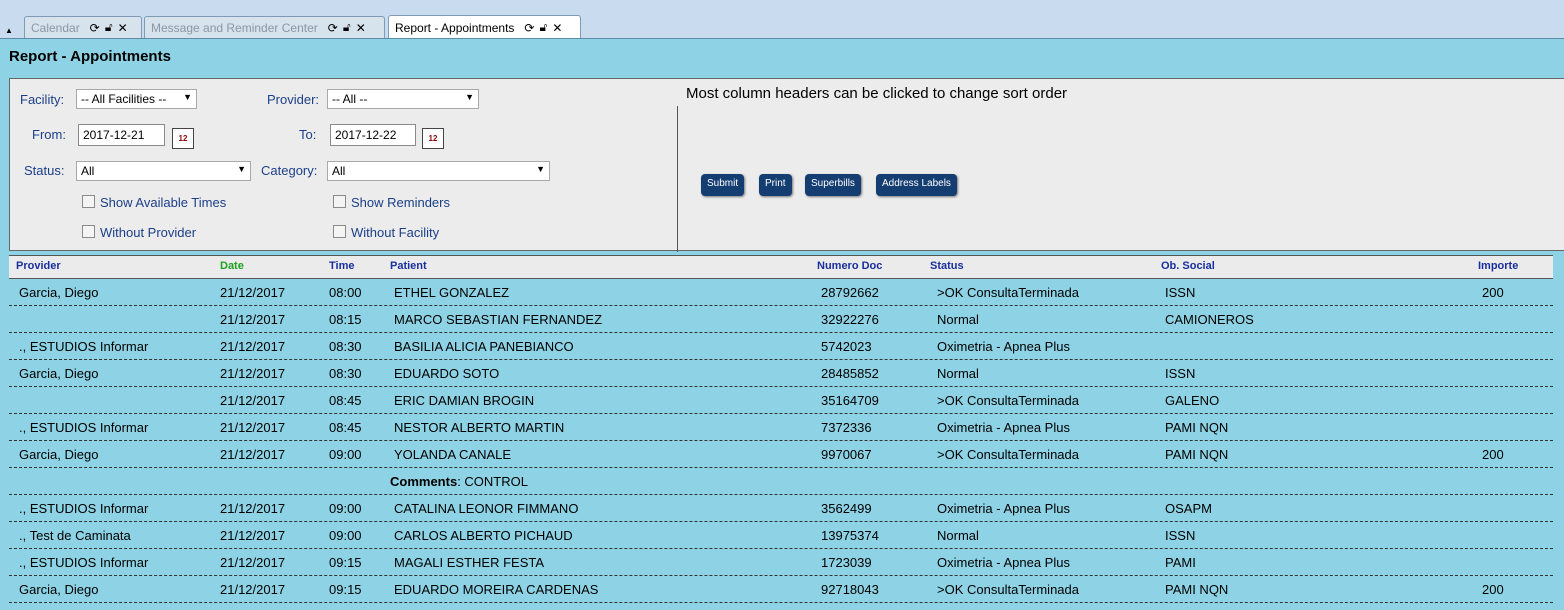 This screenshot has width=1564, height=610. I want to click on cell-patient: ERIC DAMIAN BROGIN, so click(464, 400).